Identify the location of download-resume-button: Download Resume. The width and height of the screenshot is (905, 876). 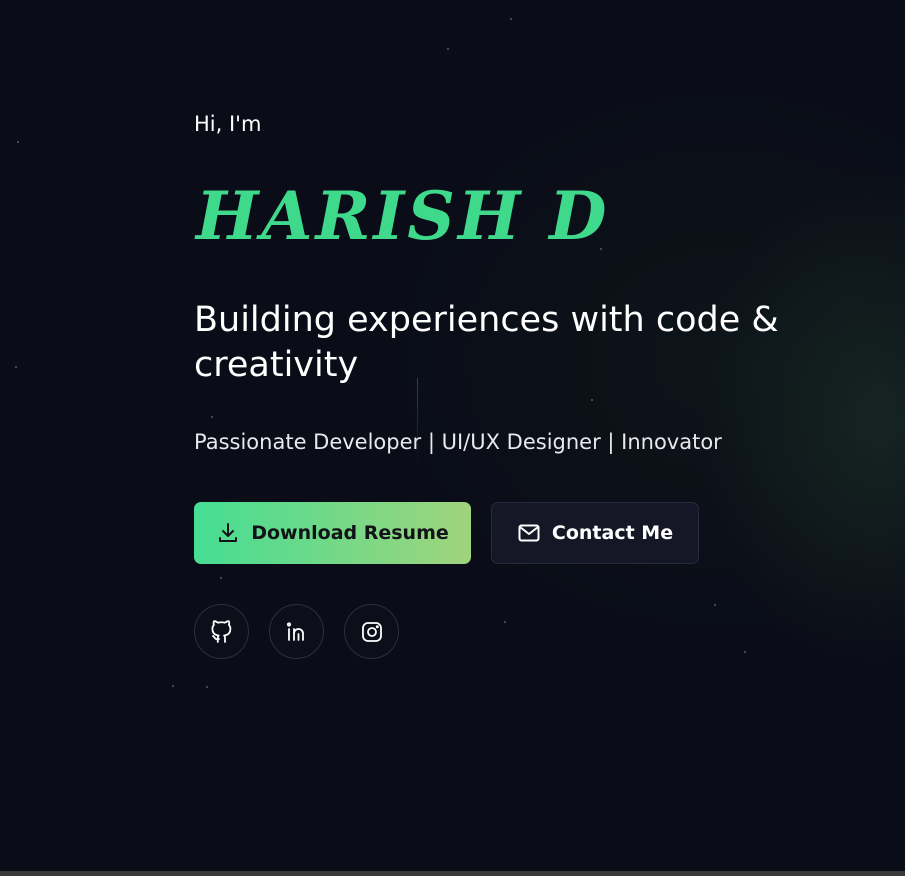
(332, 533).